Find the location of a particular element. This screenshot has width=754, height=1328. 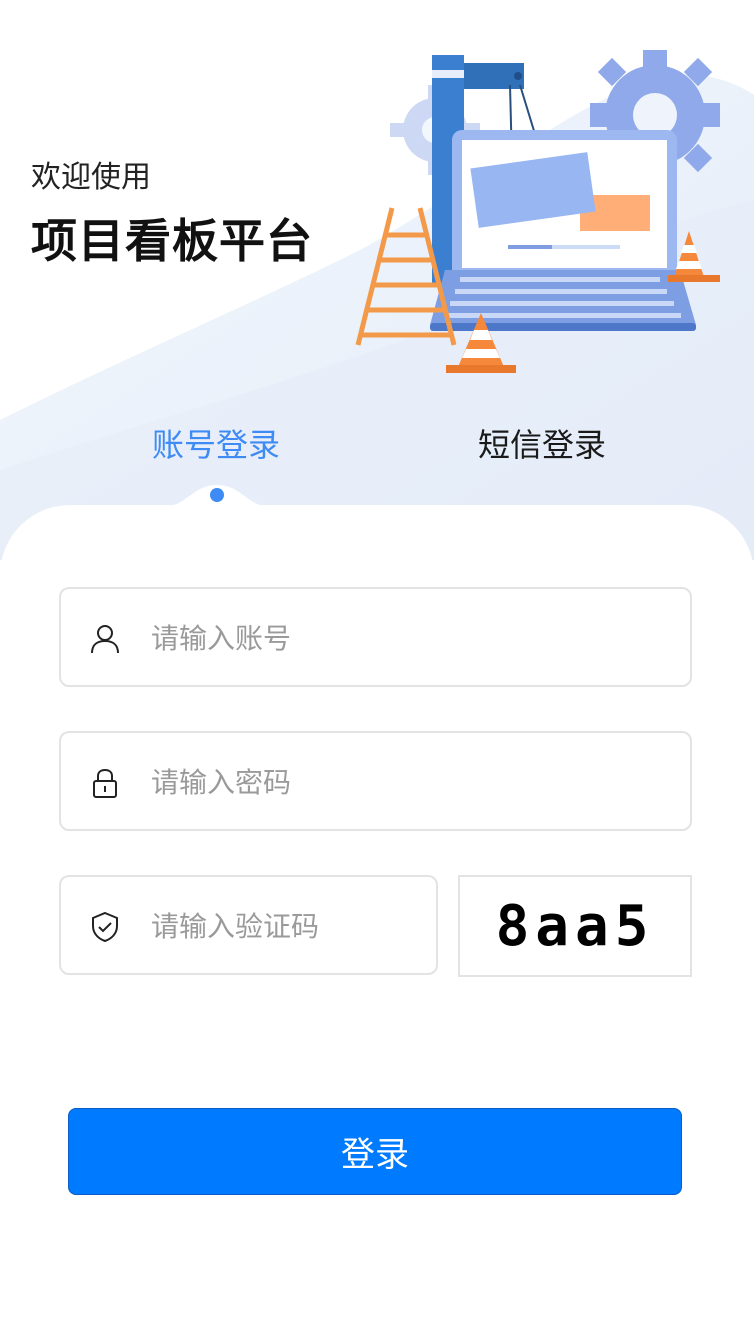

welcome-text: 欢迎使用 is located at coordinates (91, 177).